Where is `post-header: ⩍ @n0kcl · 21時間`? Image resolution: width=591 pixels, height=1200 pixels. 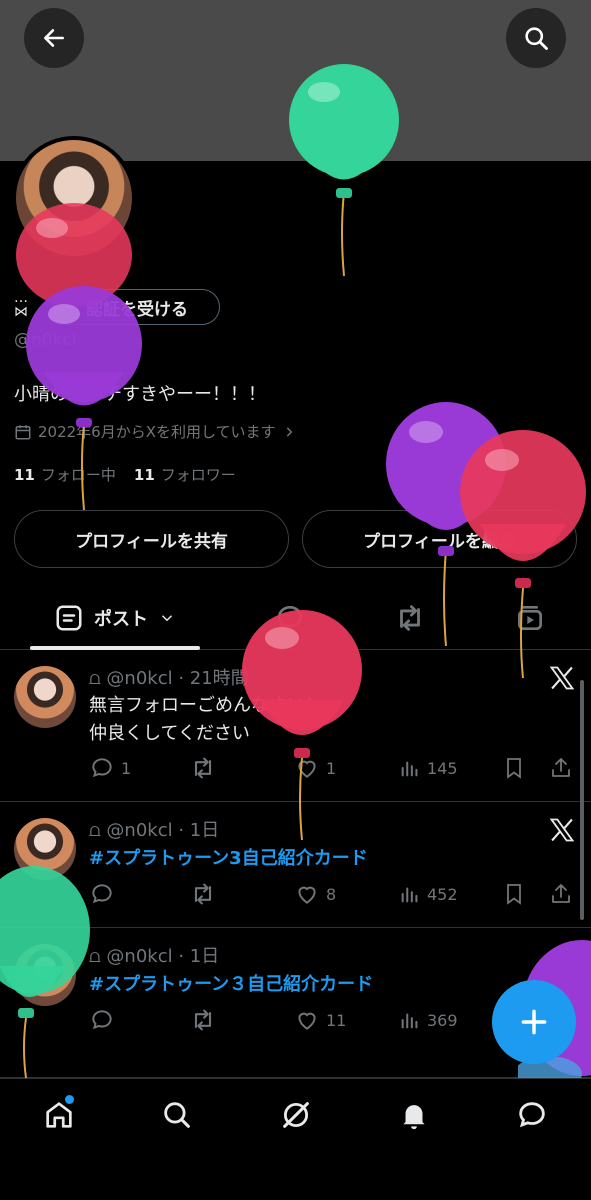 post-header: ⩍ @n0kcl · 21時間 is located at coordinates (169, 678).